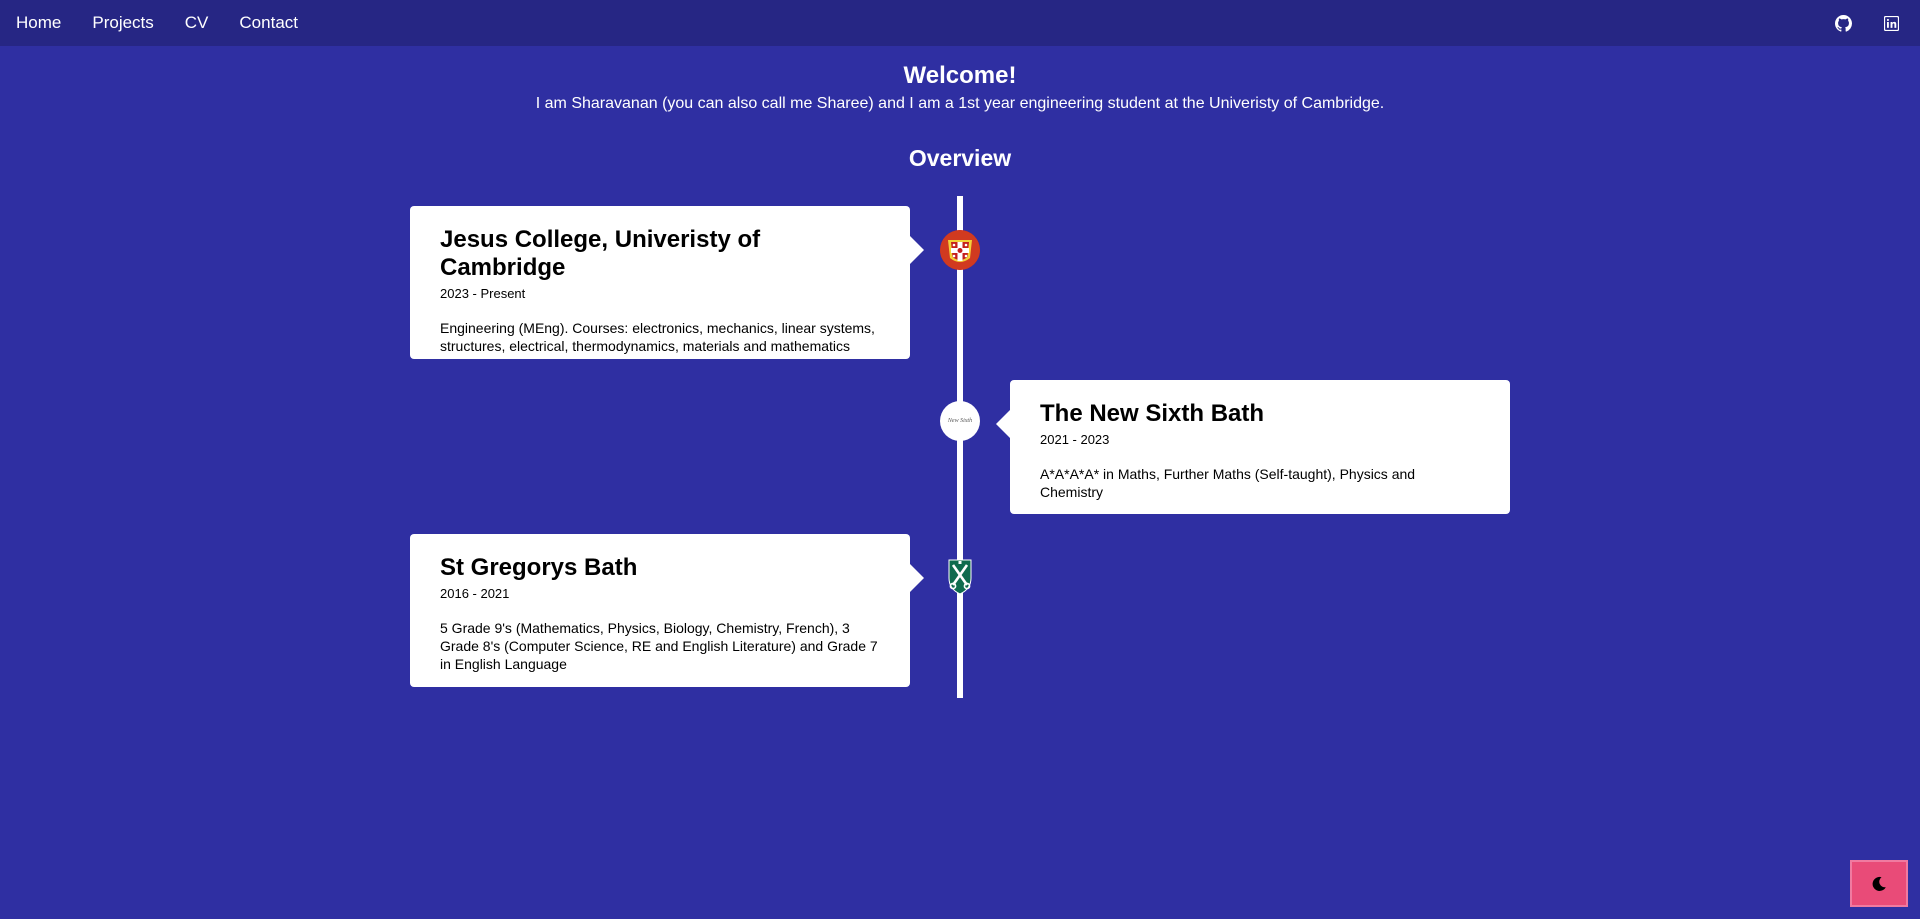  Describe the element at coordinates (38, 23) in the screenshot. I see `nav-home-link: Home` at that location.